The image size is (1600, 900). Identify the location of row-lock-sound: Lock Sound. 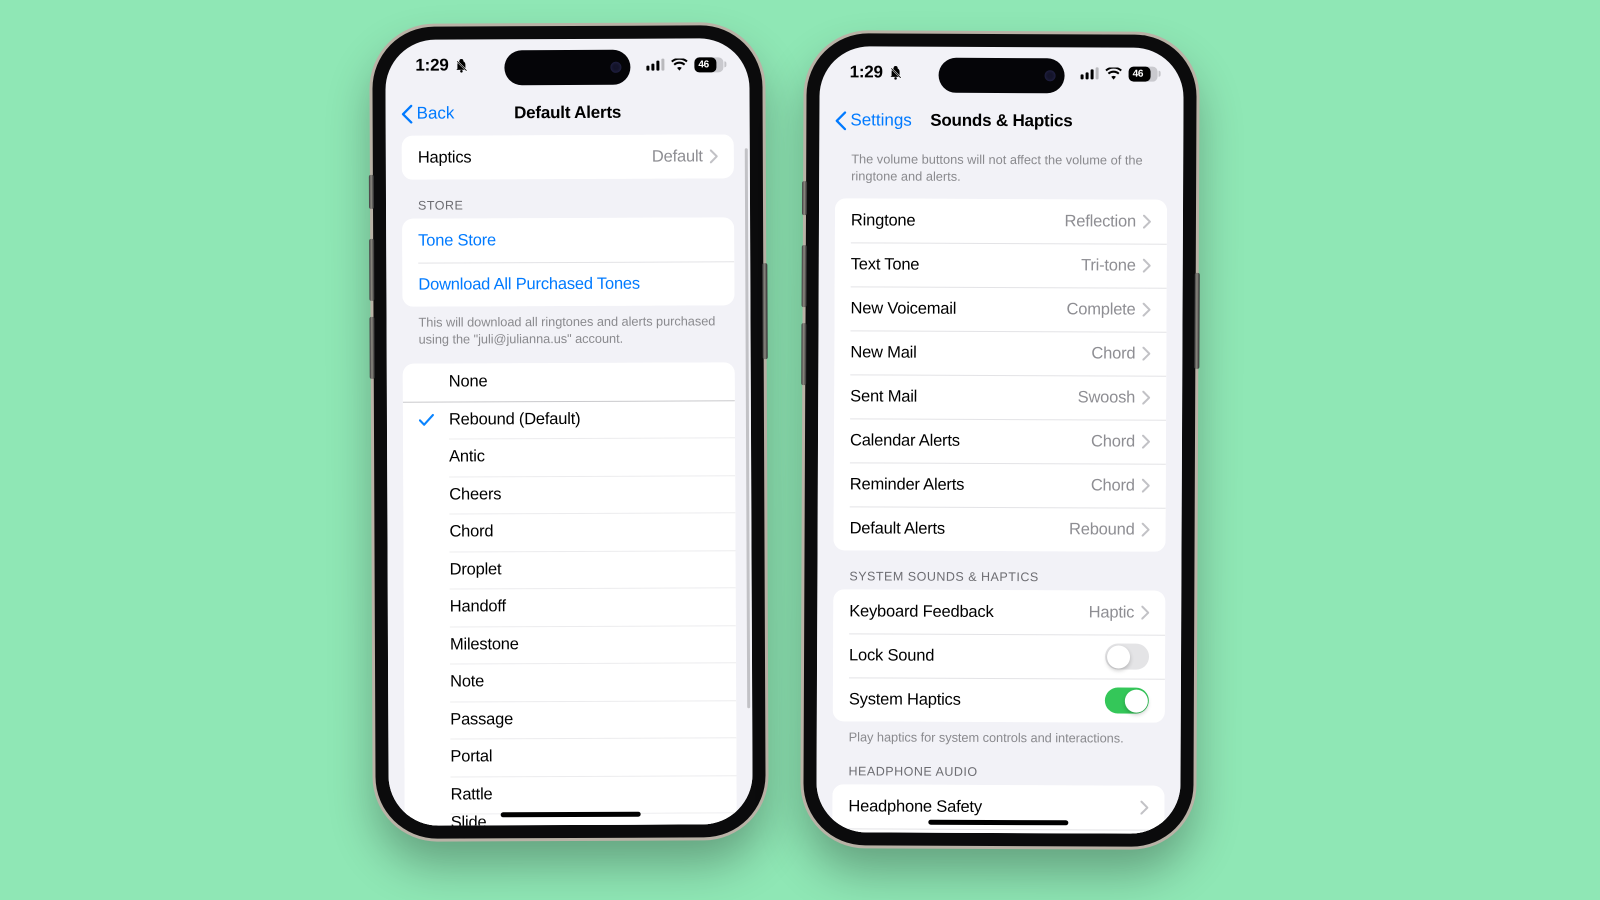
(999, 656).